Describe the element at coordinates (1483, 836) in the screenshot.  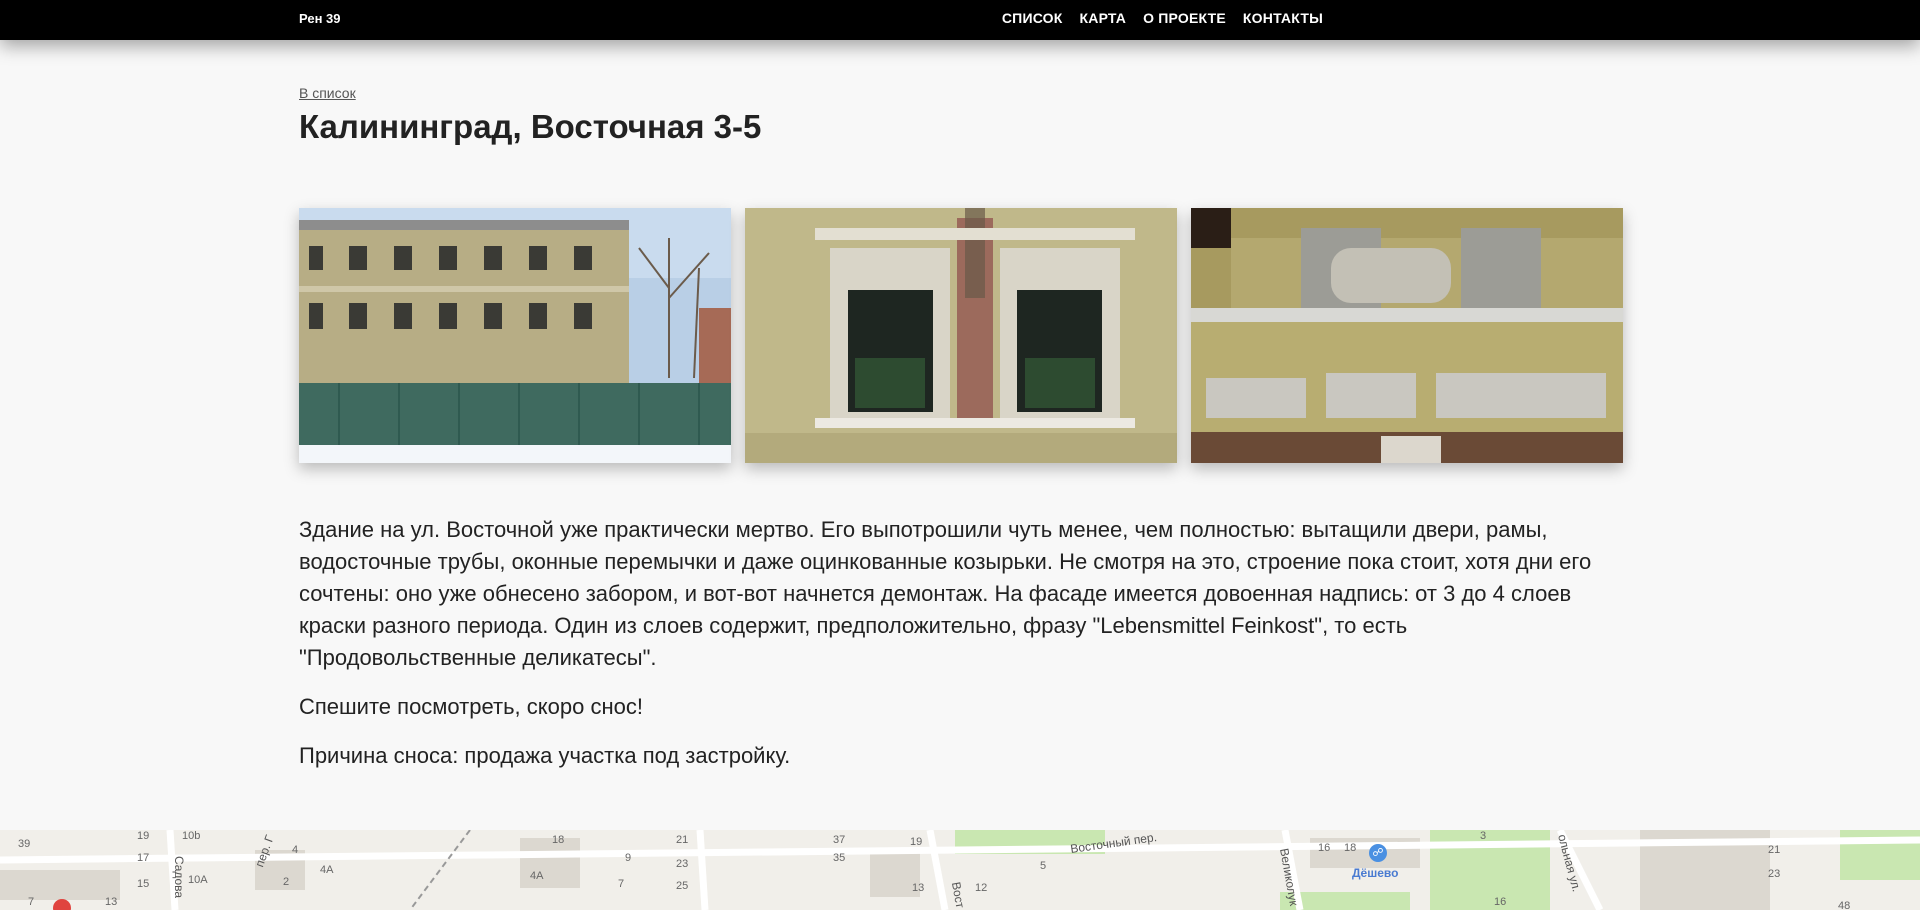
I see `map-house-number: 3` at that location.